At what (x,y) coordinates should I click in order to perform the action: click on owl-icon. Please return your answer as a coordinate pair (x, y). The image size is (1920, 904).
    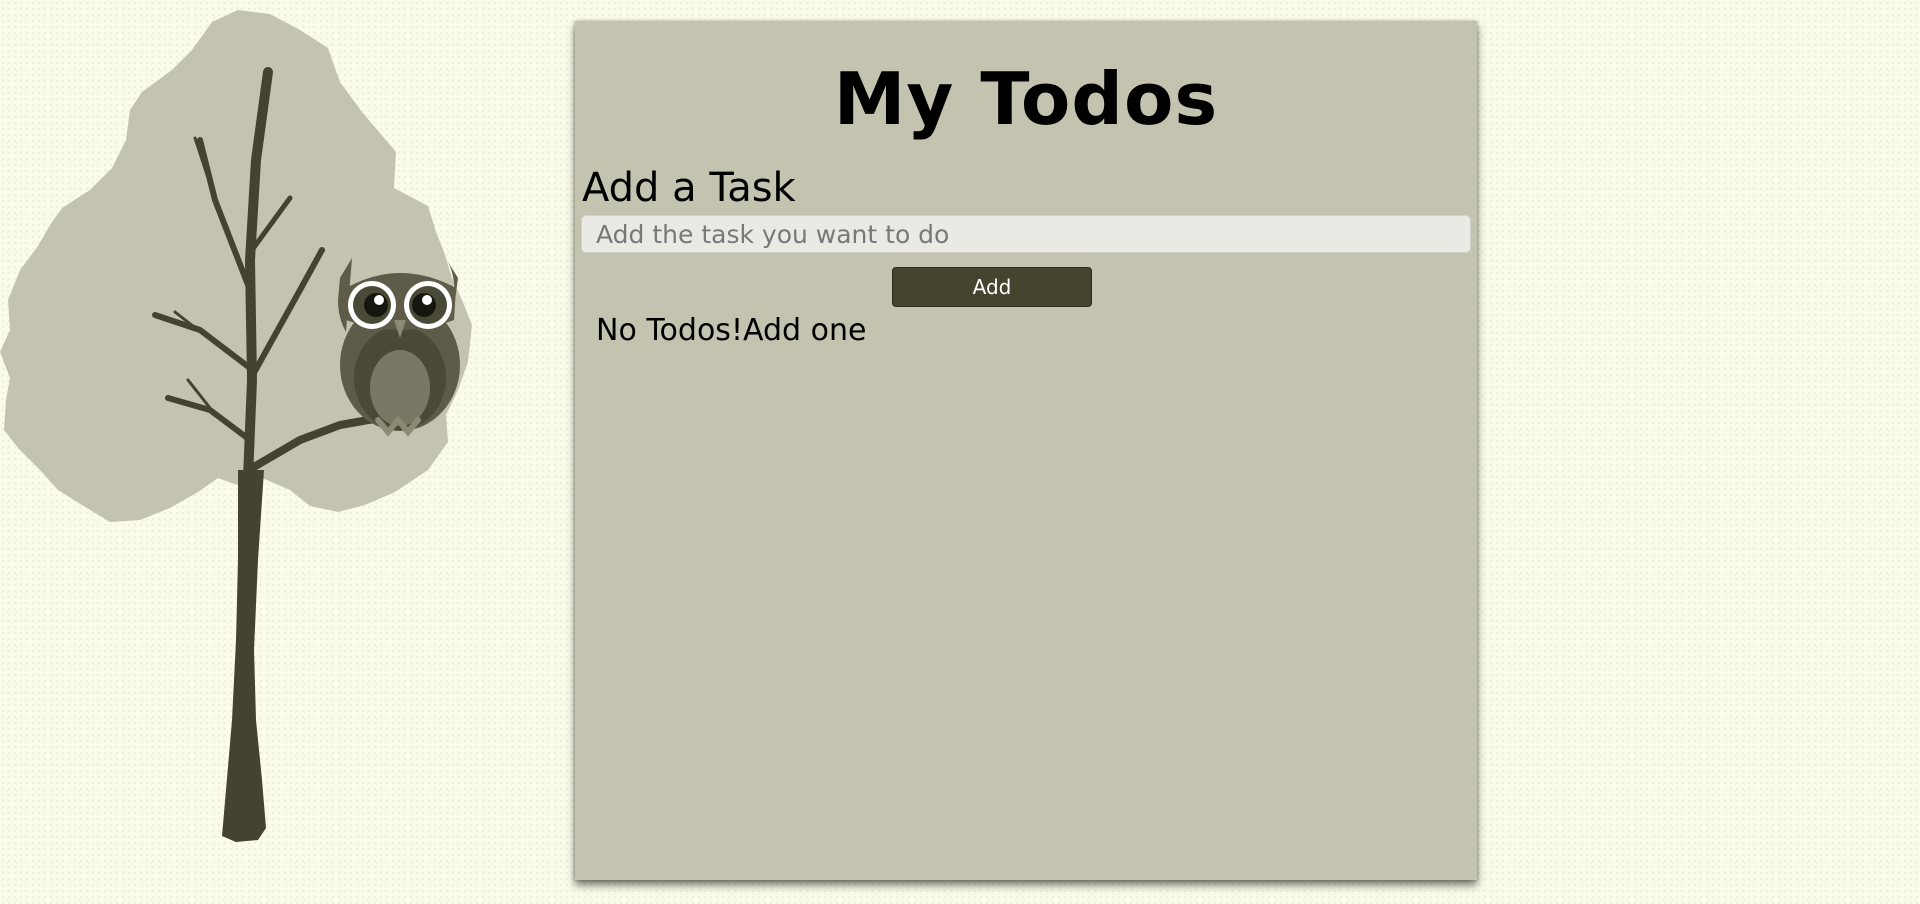
    Looking at the image, I should click on (399, 347).